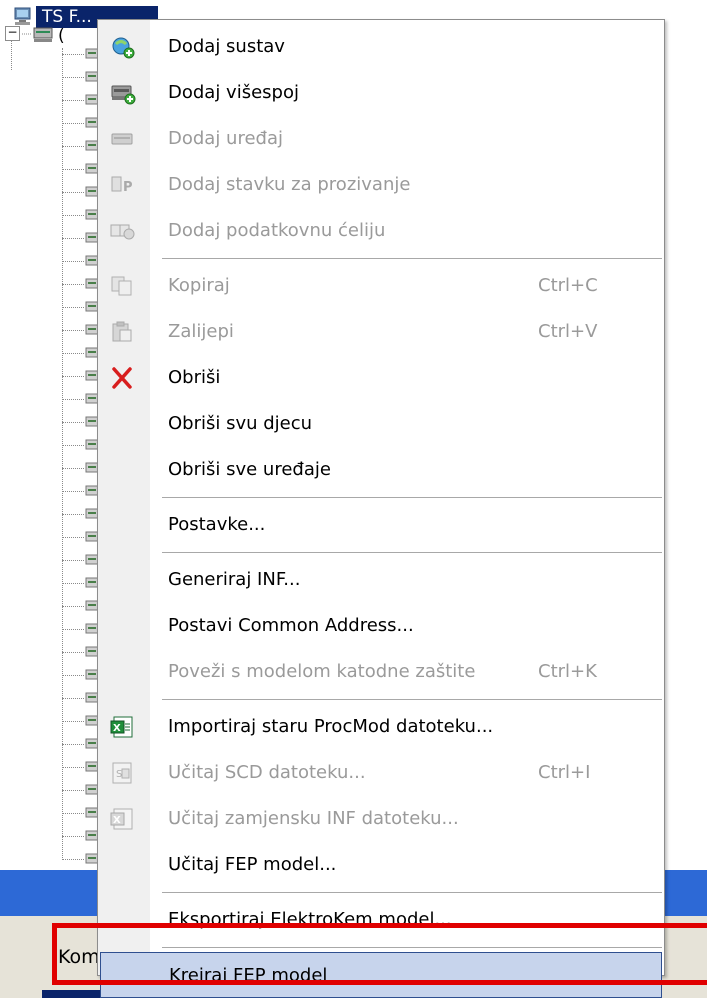  Describe the element at coordinates (381, 286) in the screenshot. I see `menu-item-kopiraj: Kopiraj Ctrl+C` at that location.